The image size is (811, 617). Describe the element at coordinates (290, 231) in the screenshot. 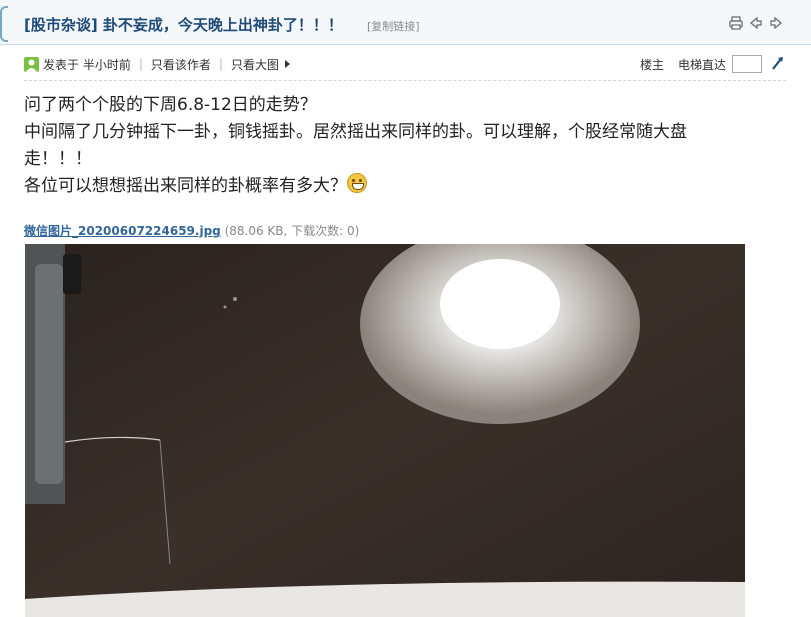

I see `attachment-info: (88.06 KB, 下载次数: 0)` at that location.